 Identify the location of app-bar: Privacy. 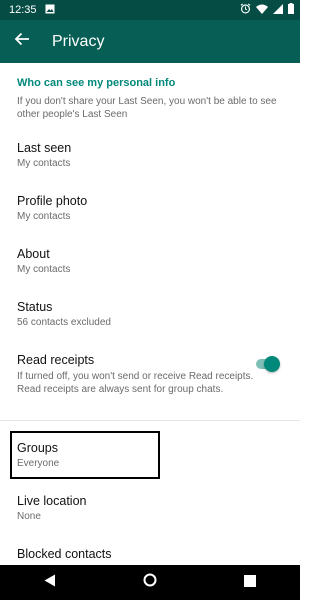
(150, 41).